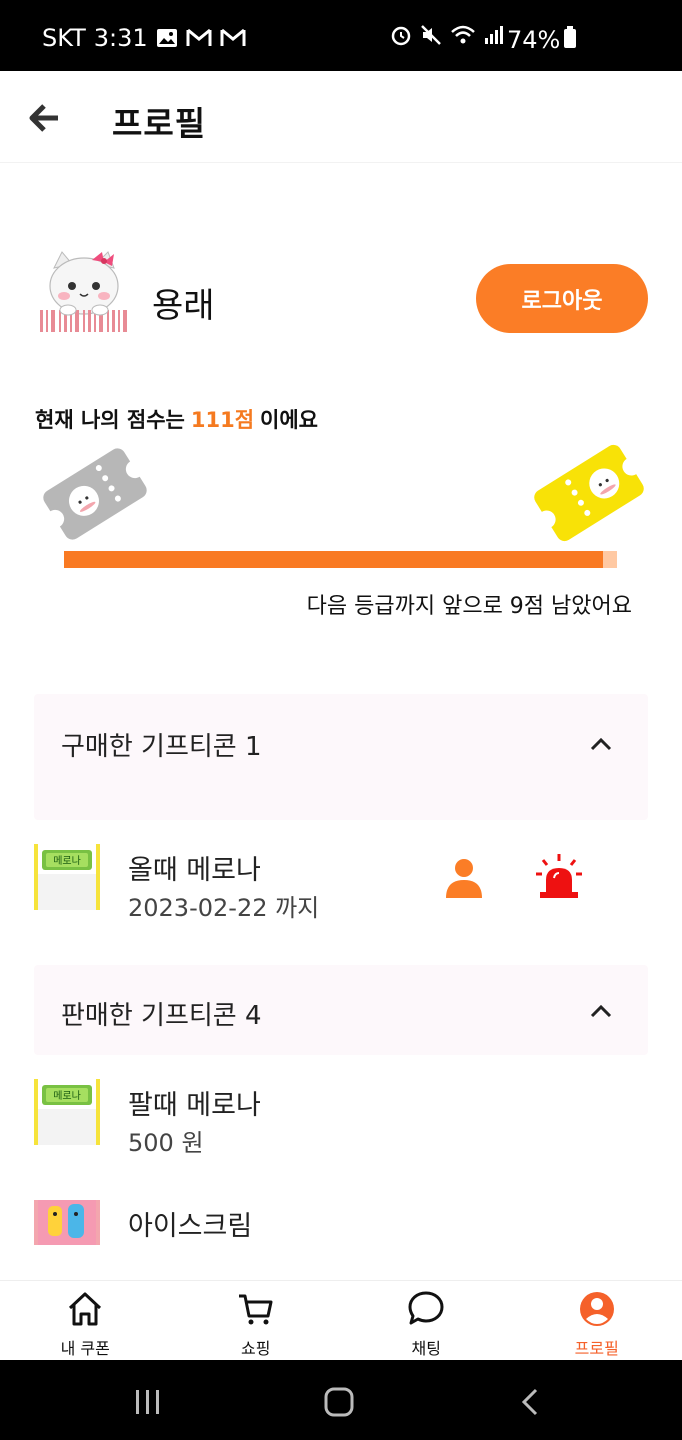 Image resolution: width=682 pixels, height=1440 pixels. What do you see at coordinates (570, 40) in the screenshot?
I see `battery-icon` at bounding box center [570, 40].